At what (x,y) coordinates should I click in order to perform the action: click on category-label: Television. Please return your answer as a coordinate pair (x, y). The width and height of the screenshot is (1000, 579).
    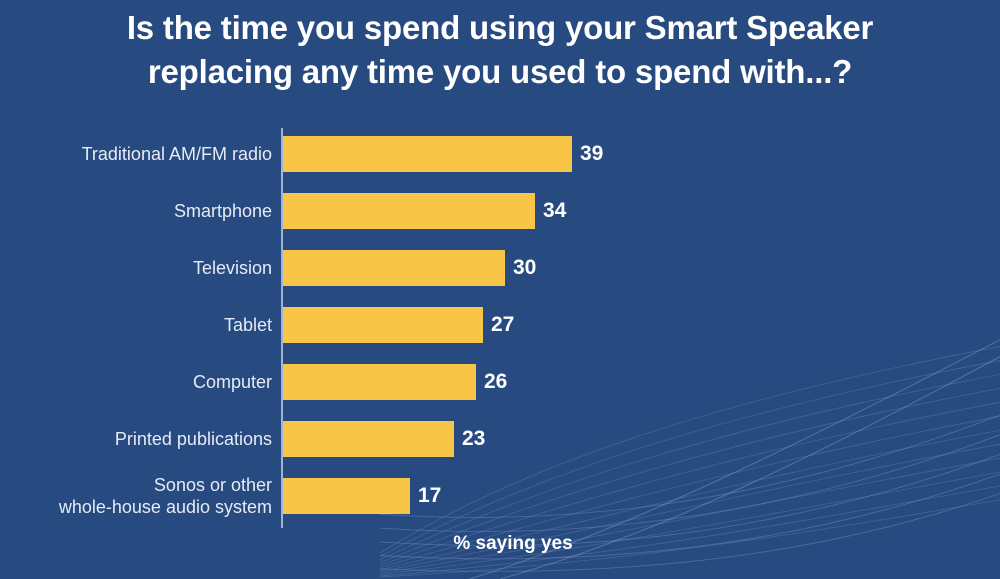
    Looking at the image, I should click on (232, 268).